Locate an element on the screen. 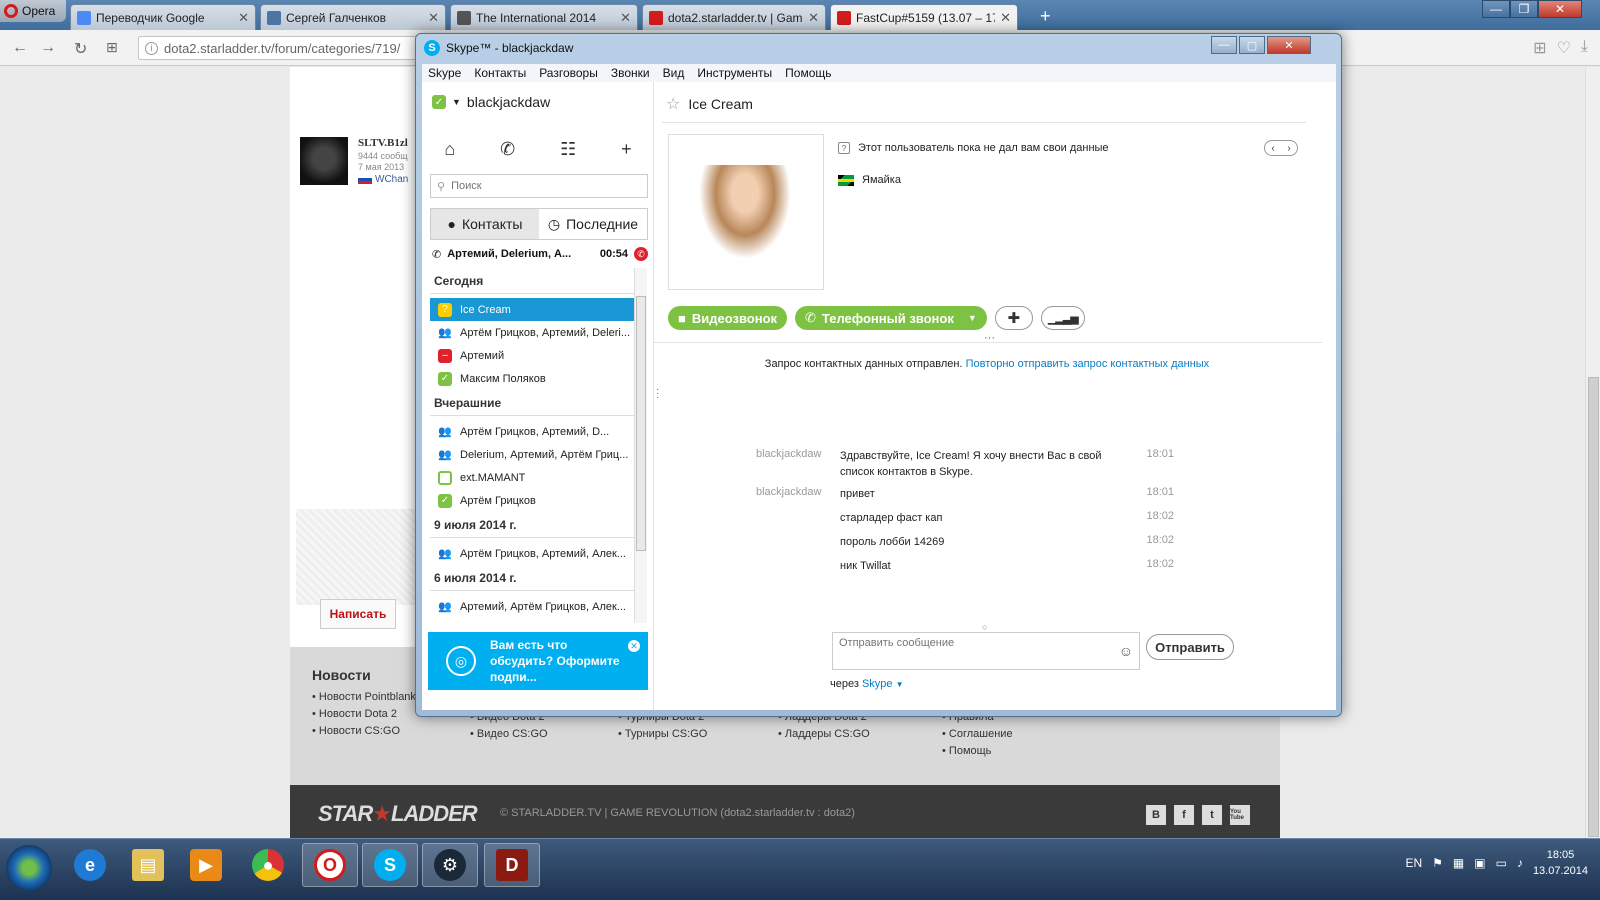 The height and width of the screenshot is (900, 1600). menu-item: Инструменты is located at coordinates (734, 73).